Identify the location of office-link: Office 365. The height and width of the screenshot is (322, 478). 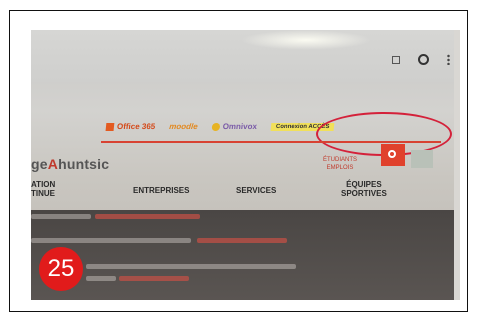
(130, 126).